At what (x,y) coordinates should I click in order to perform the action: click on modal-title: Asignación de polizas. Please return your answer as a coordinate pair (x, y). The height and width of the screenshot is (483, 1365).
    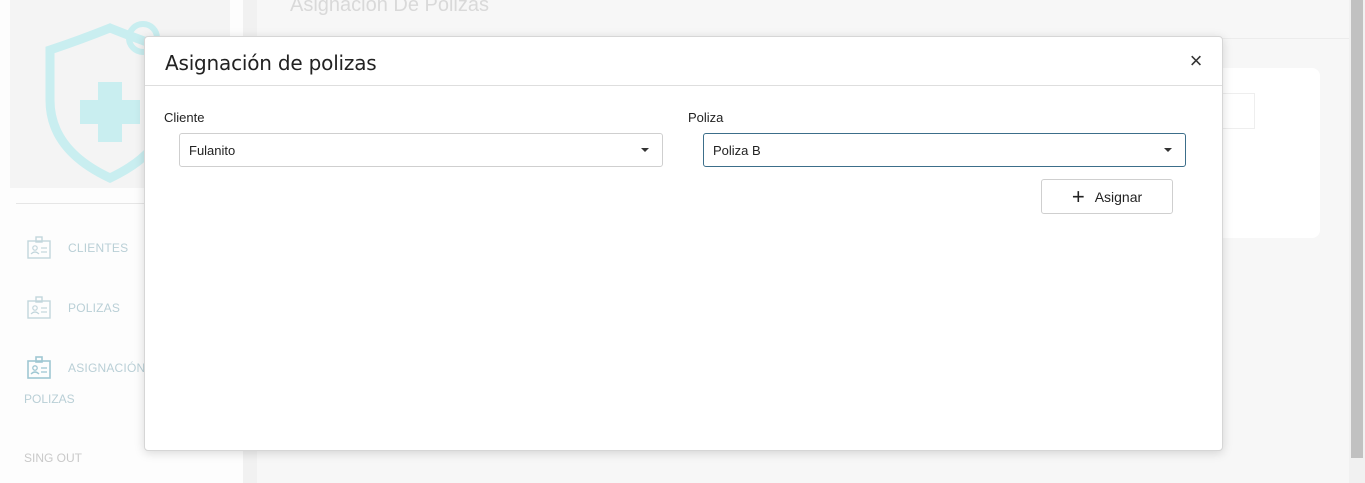
    Looking at the image, I should click on (271, 63).